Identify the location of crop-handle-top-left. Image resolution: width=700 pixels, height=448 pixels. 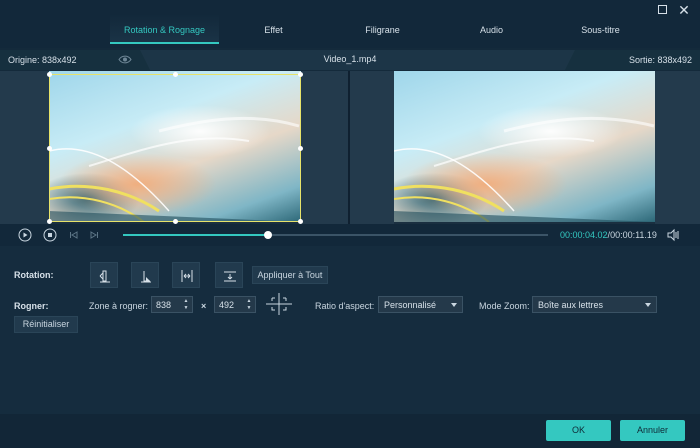
(49, 74).